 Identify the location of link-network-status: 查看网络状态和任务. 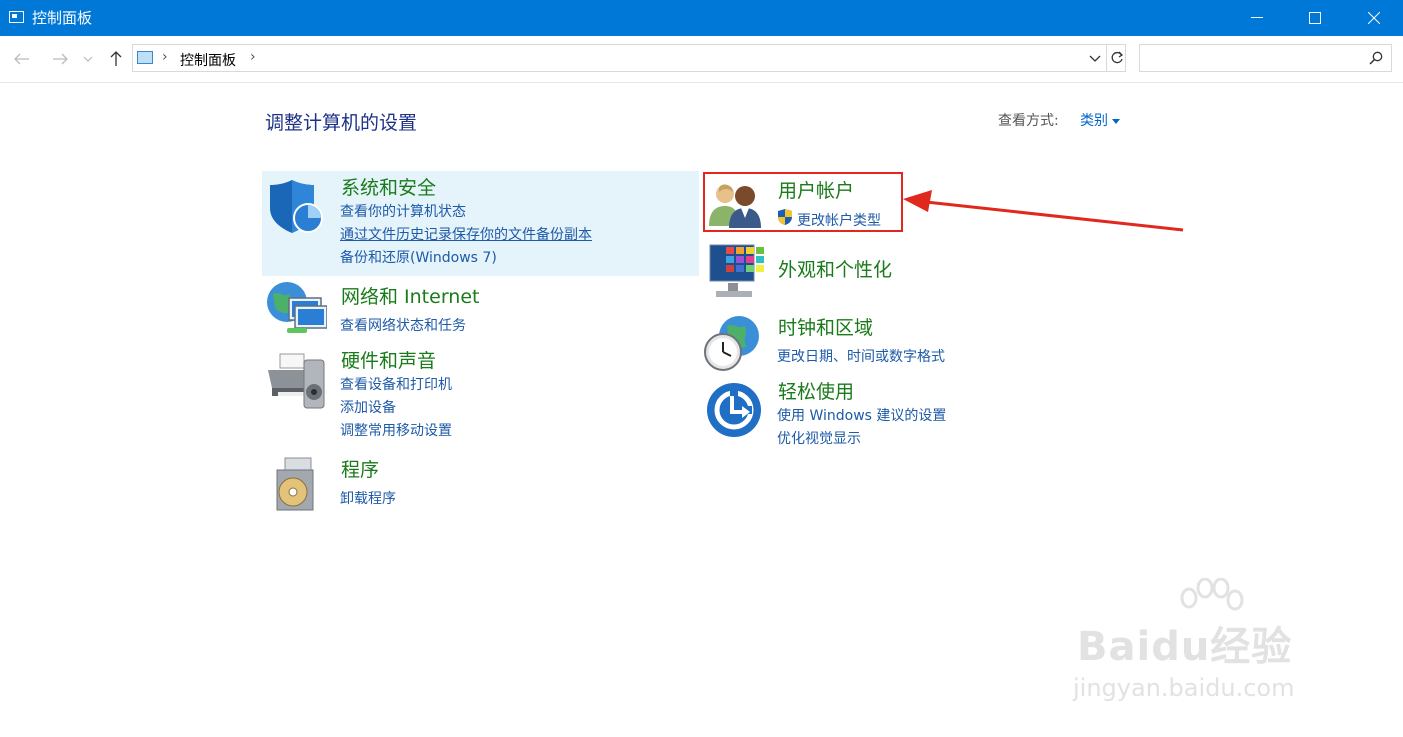
(403, 325).